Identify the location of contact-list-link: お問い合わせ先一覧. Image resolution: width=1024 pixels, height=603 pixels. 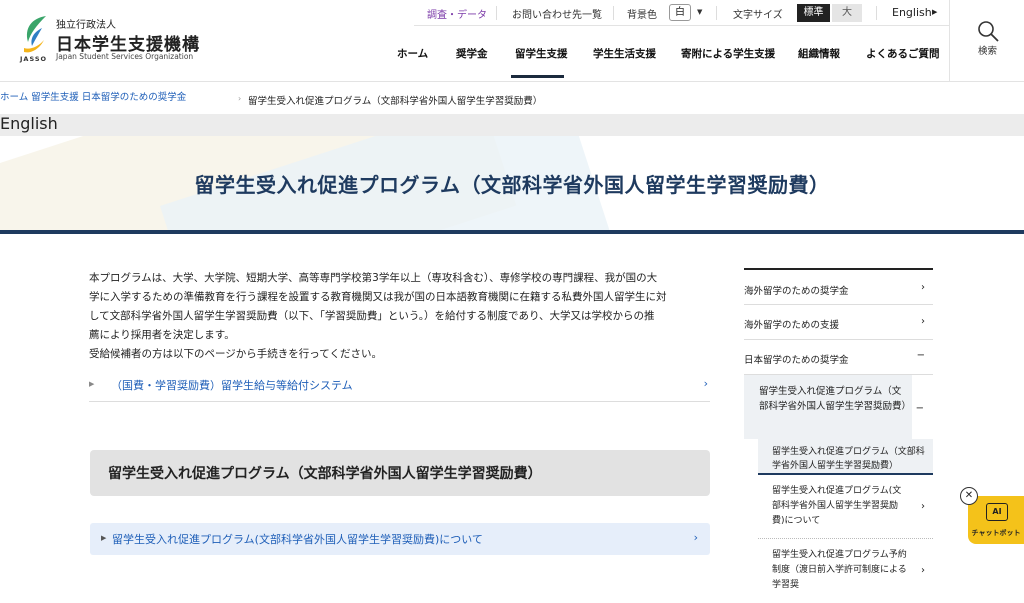
(557, 13).